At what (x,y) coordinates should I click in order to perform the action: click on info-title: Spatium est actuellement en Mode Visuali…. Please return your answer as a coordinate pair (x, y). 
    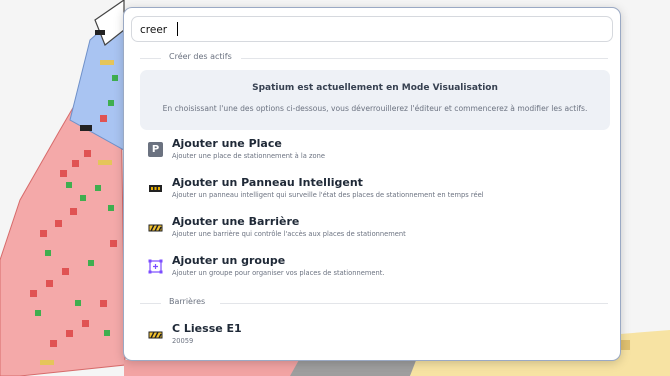
    Looking at the image, I should click on (375, 88).